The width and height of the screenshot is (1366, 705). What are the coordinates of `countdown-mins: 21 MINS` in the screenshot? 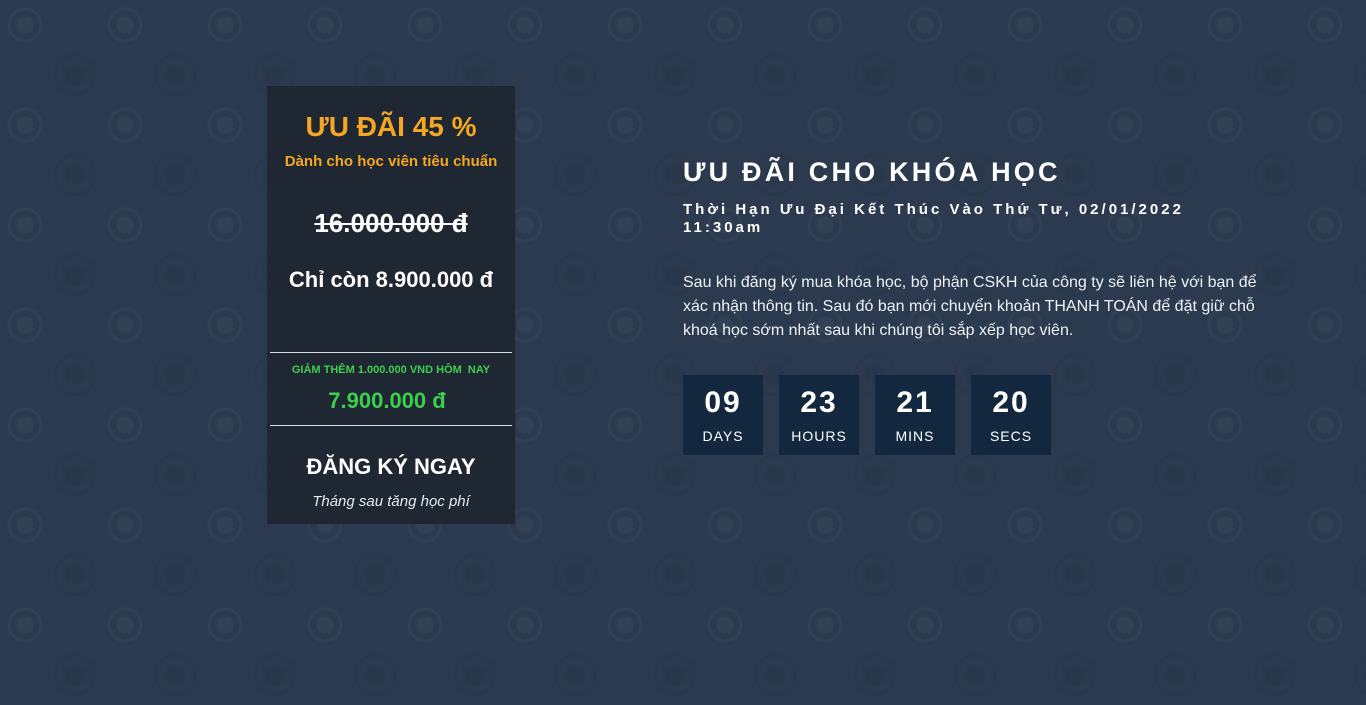 It's located at (915, 415).